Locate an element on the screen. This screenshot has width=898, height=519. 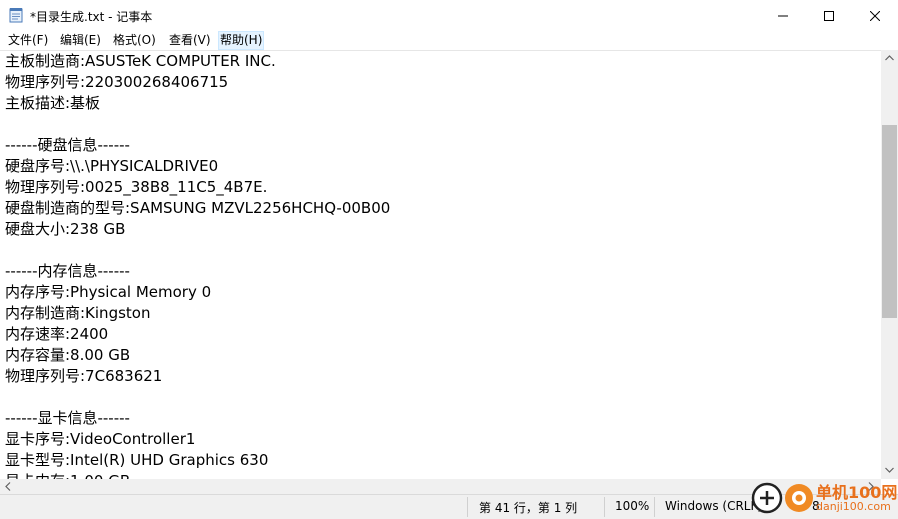
editor-line: 物理序列号:7C683621 is located at coordinates (84, 376).